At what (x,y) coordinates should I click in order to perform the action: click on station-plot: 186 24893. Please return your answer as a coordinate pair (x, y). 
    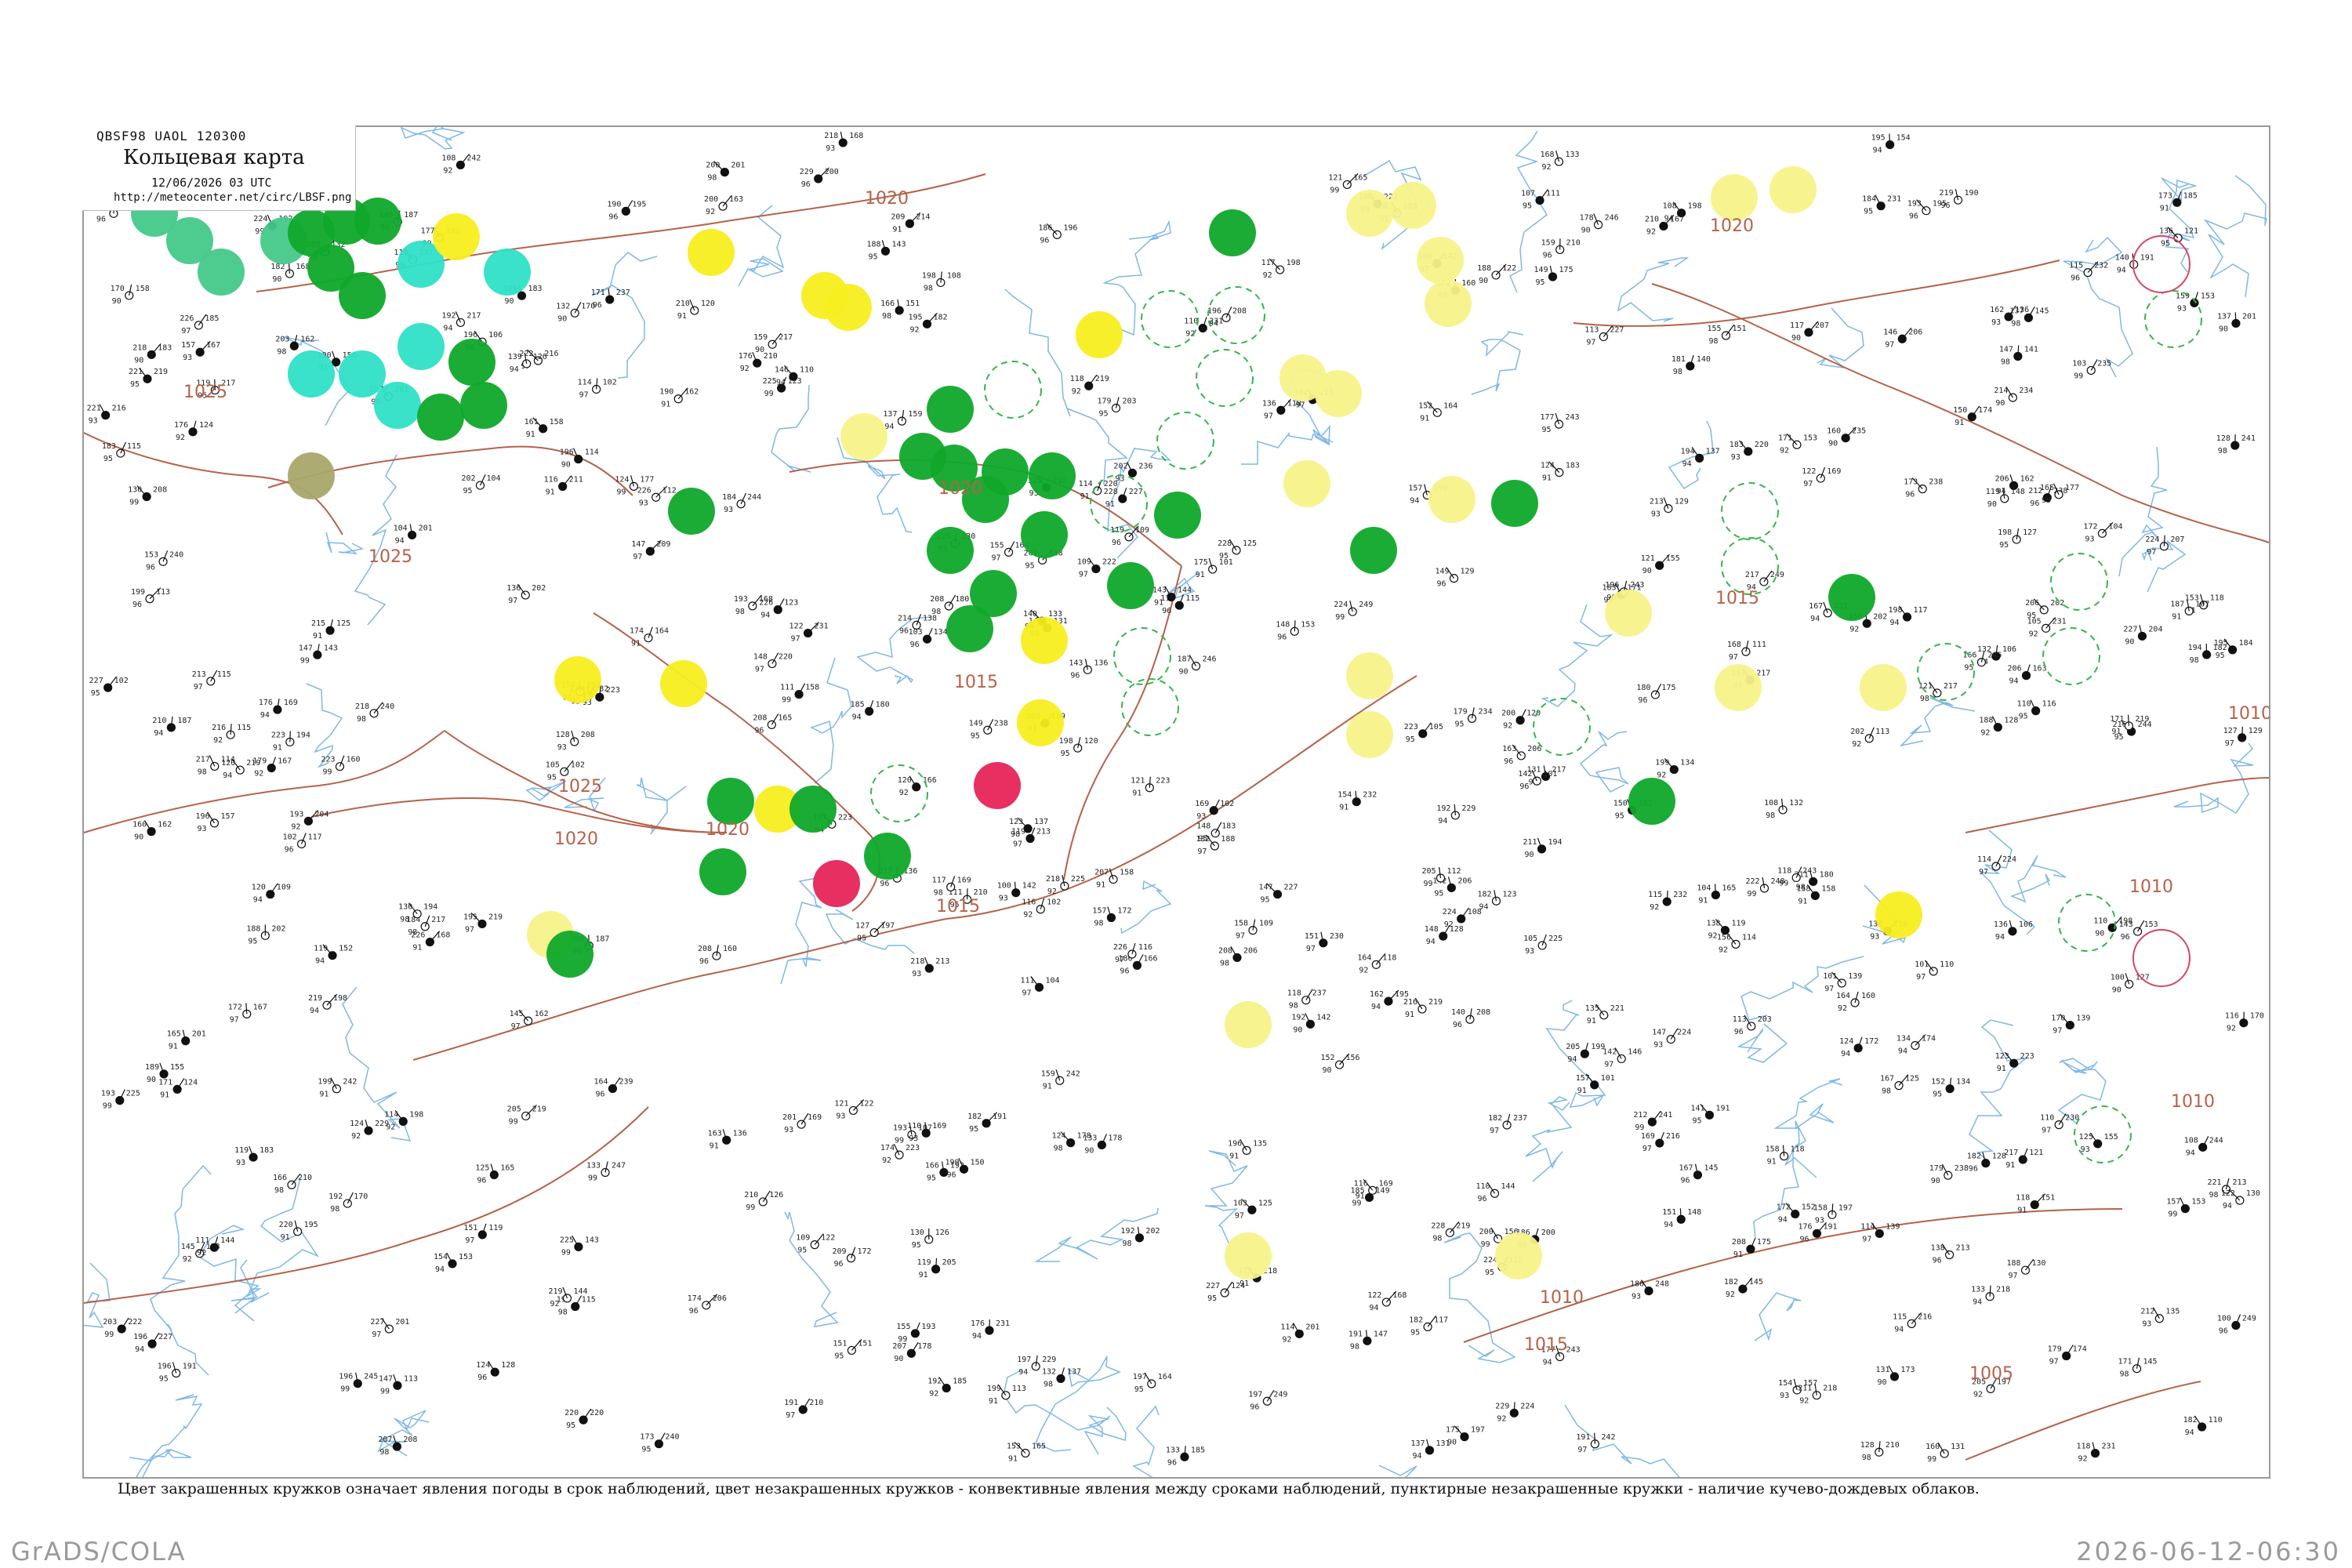
    Looking at the image, I should click on (1649, 1290).